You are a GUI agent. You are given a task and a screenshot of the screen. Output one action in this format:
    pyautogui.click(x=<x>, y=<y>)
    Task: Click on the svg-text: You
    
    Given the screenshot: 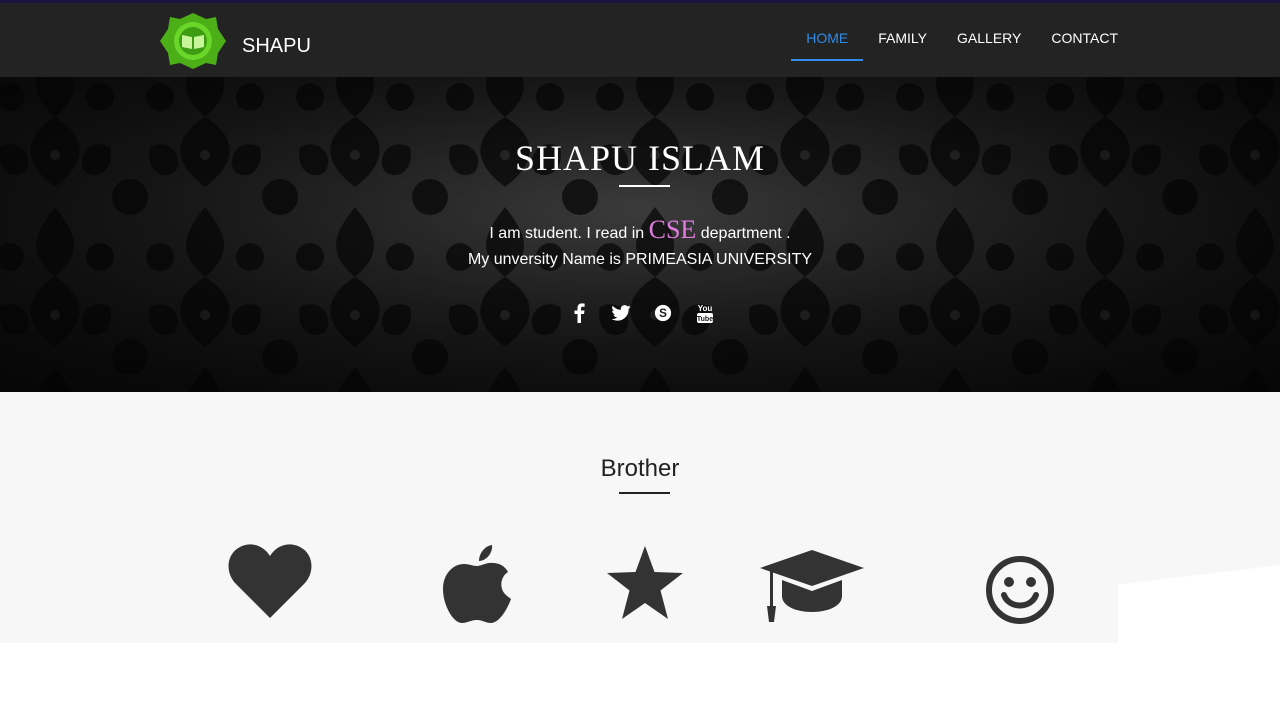 What is the action you would take?
    pyautogui.click(x=705, y=308)
    